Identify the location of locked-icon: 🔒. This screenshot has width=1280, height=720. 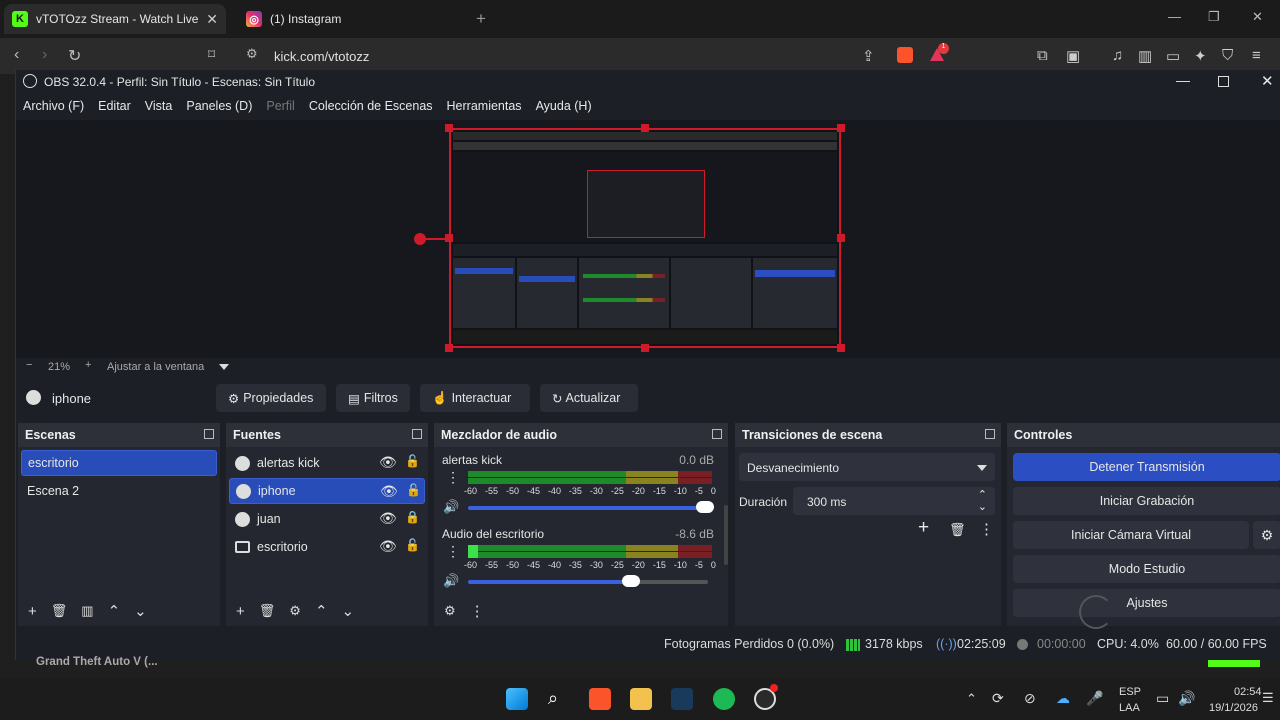
(412, 517).